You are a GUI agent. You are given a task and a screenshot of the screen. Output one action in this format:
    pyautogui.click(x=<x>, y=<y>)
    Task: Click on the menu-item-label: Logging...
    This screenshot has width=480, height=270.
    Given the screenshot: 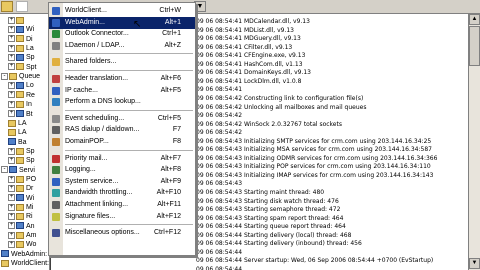 What is the action you would take?
    pyautogui.click(x=80, y=170)
    